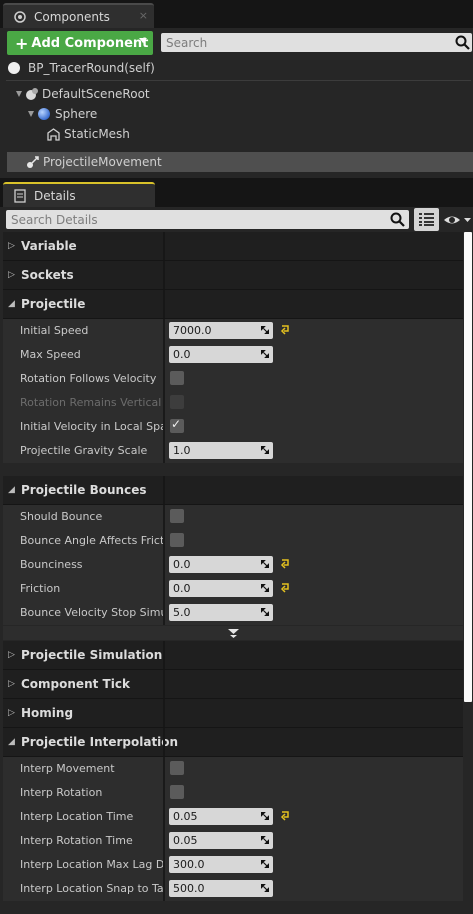 This screenshot has width=473, height=914. I want to click on bounciness-field: 0.0, so click(221, 564).